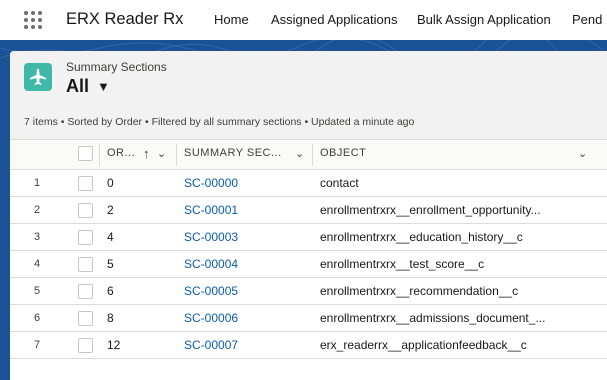 The width and height of the screenshot is (607, 380). I want to click on app-name: ERX Reader Rx, so click(125, 19).